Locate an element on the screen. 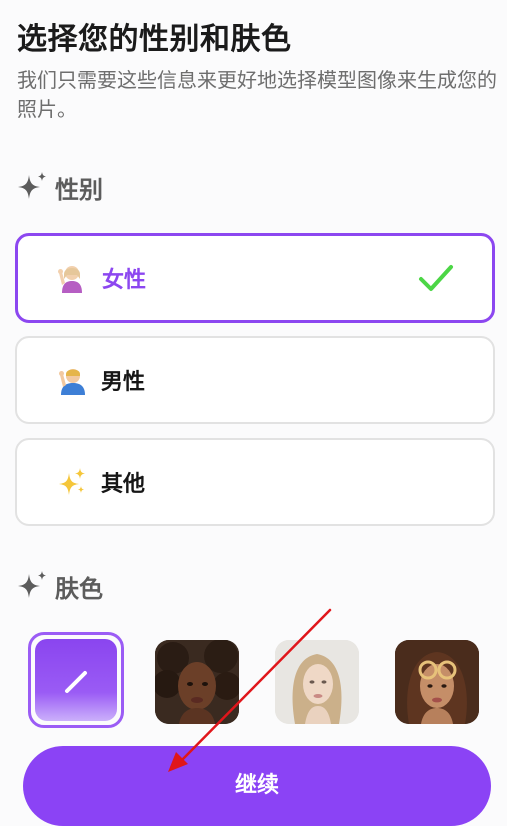 Image resolution: width=507 pixels, height=826 pixels. gender-section-header: 性别 is located at coordinates (59, 187).